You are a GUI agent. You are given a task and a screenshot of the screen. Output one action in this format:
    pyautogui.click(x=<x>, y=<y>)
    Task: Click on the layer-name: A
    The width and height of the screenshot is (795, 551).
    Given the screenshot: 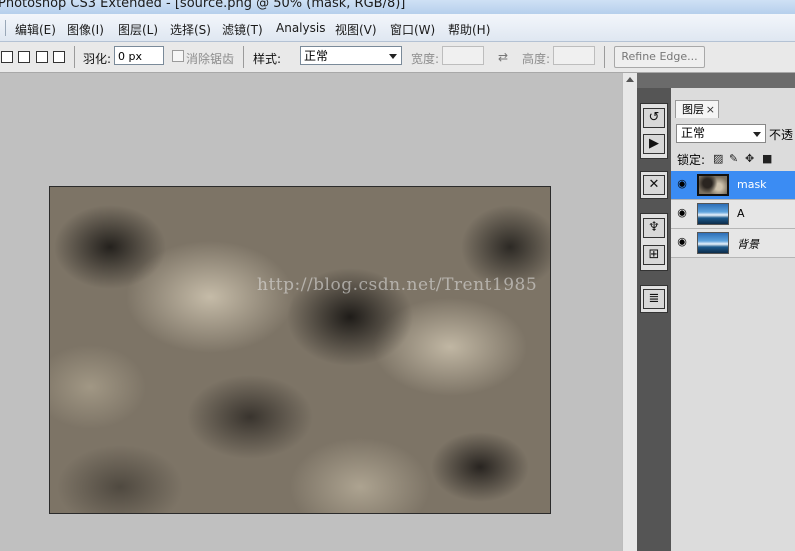 What is the action you would take?
    pyautogui.click(x=741, y=213)
    